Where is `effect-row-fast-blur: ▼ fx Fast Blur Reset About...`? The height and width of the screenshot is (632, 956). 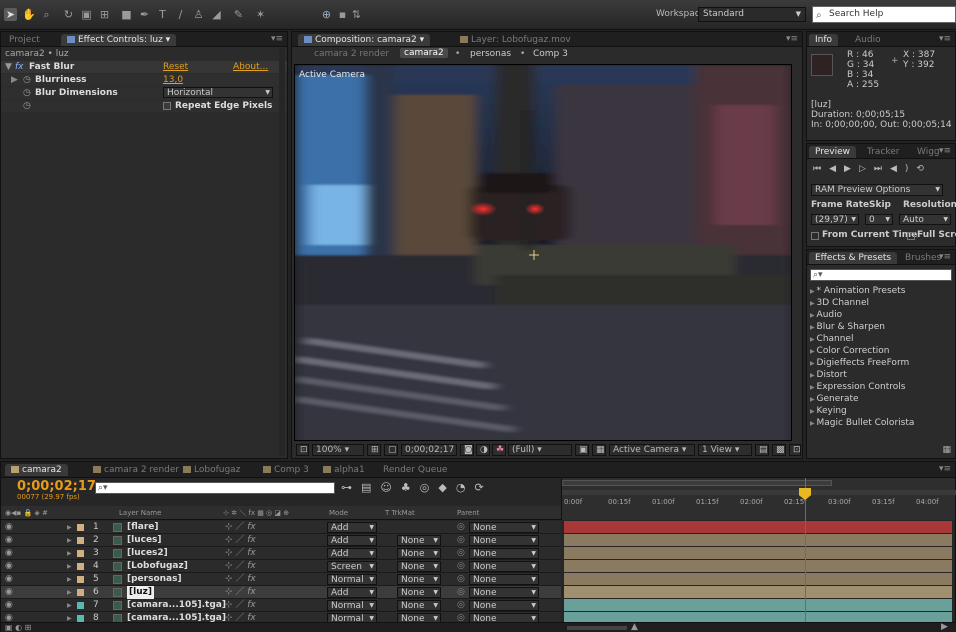 effect-row-fast-blur: ▼ fx Fast Blur Reset About... is located at coordinates (144, 67).